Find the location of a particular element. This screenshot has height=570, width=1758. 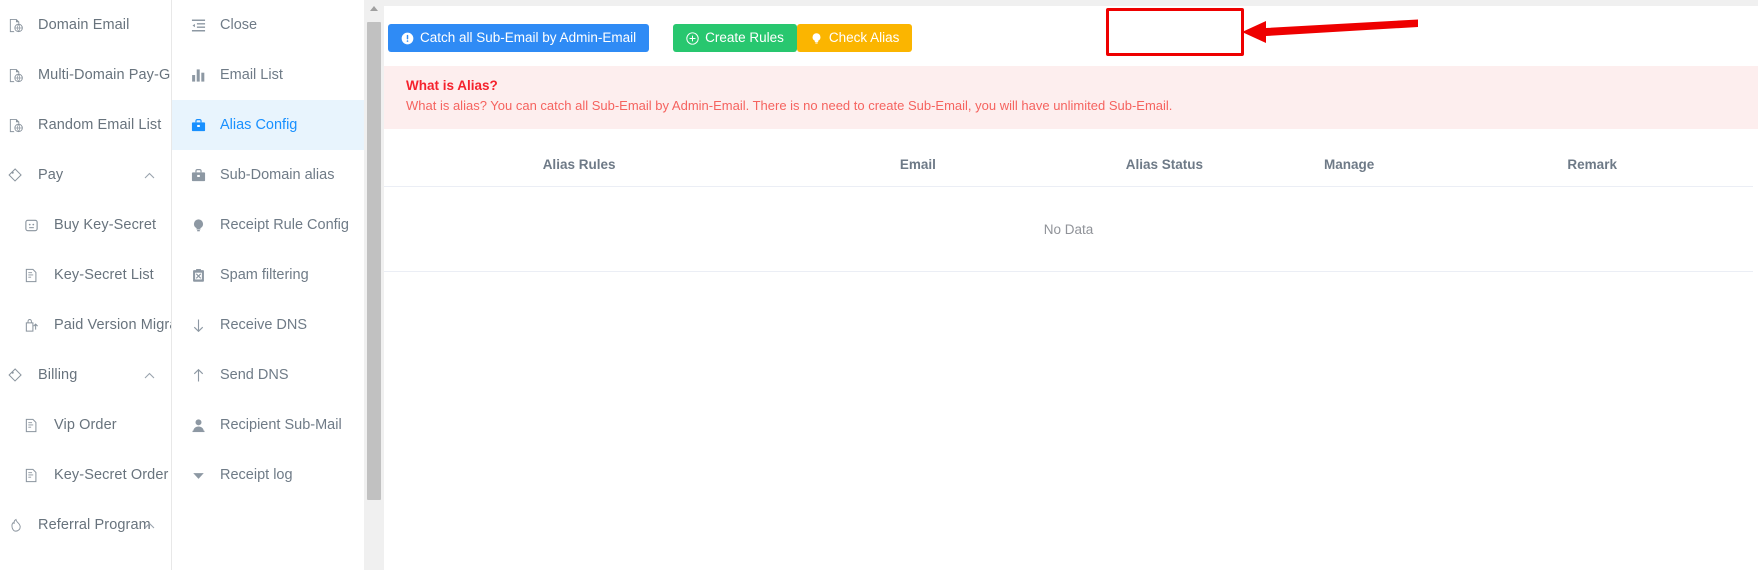

column-header-alias-rules: Alias Rules is located at coordinates (579, 164).